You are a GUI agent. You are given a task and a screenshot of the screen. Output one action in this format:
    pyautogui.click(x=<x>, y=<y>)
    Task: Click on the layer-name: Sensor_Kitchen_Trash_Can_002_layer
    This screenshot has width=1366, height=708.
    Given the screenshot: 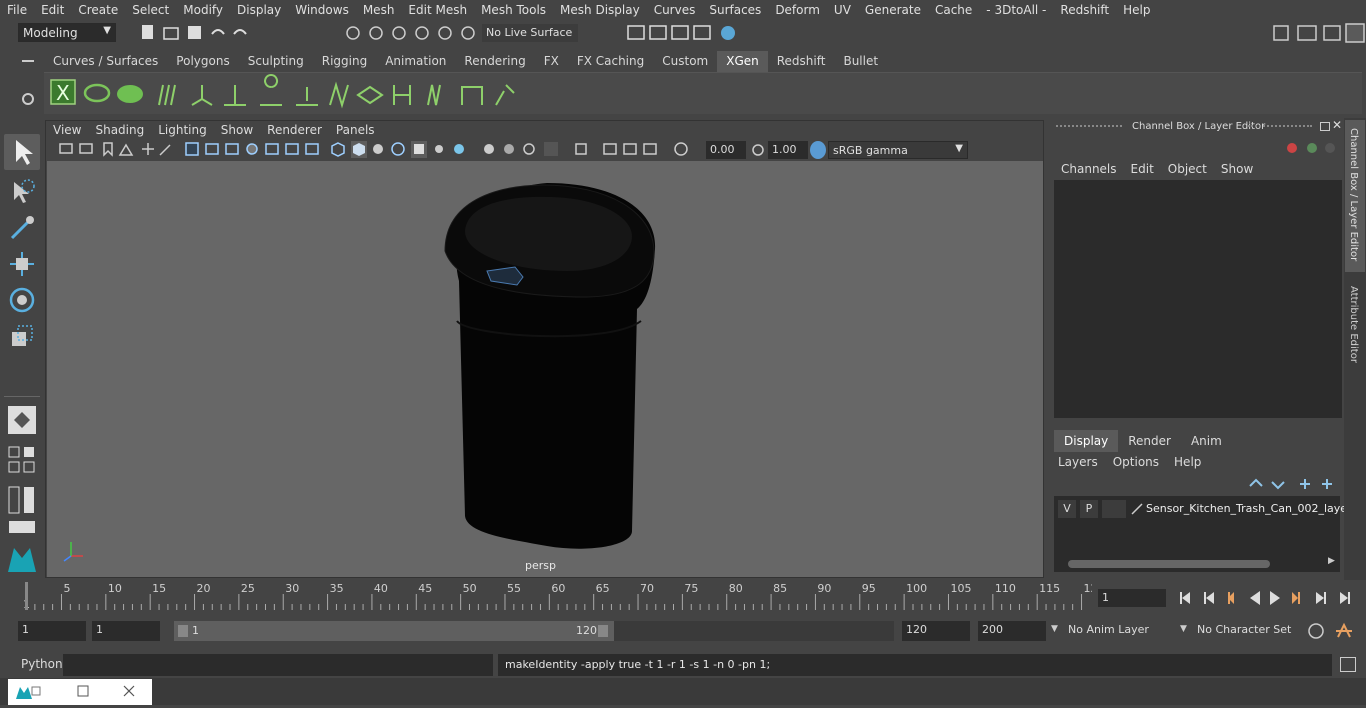 What is the action you would take?
    pyautogui.click(x=1249, y=508)
    